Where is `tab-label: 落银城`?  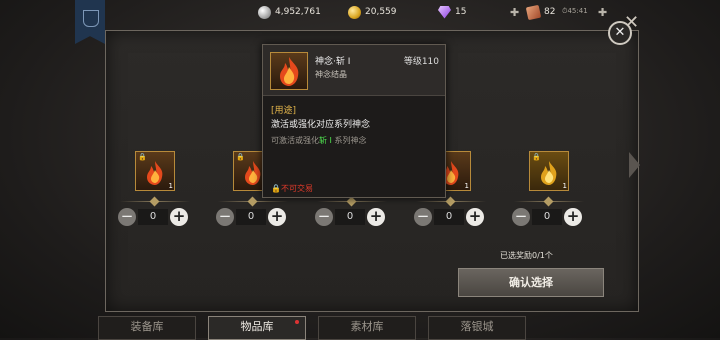
tab-label: 落银城 is located at coordinates (477, 326).